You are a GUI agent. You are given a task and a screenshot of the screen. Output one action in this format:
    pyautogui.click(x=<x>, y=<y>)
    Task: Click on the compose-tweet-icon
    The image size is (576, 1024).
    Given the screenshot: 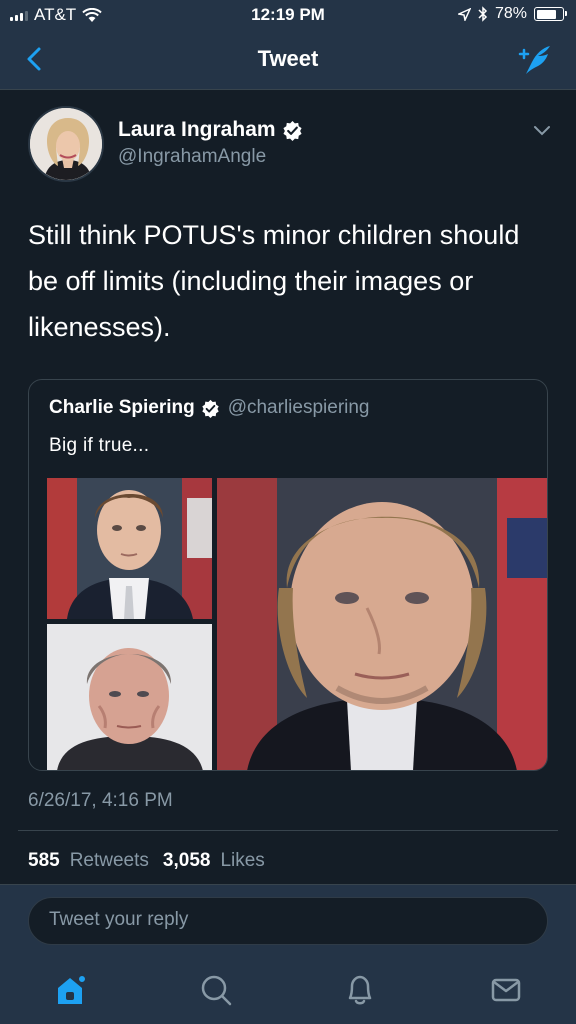 What is the action you would take?
    pyautogui.click(x=535, y=60)
    